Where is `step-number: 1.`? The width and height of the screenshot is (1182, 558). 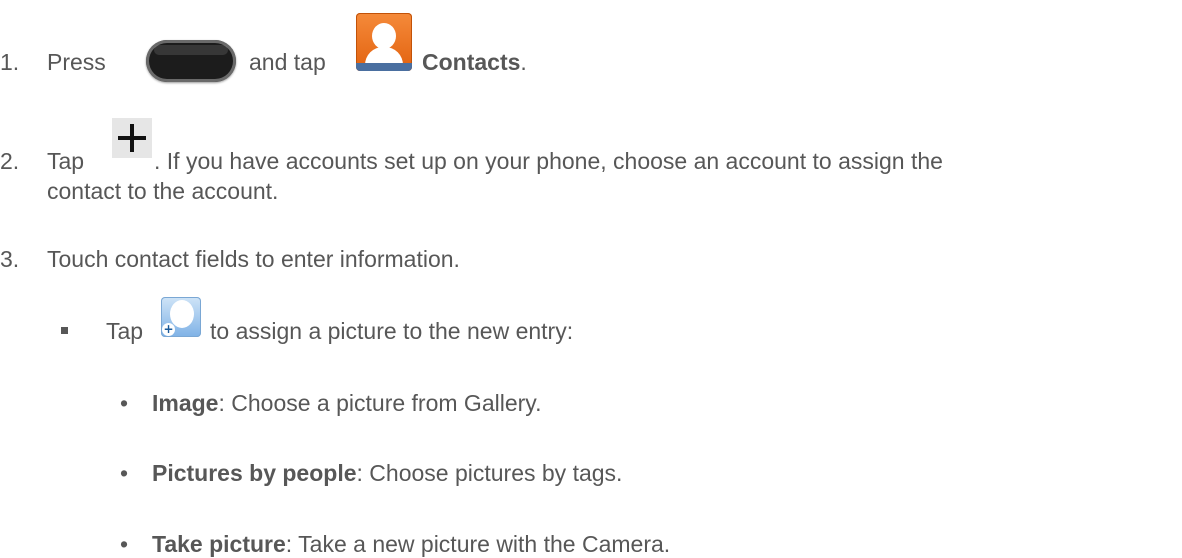 step-number: 1. is located at coordinates (10, 62).